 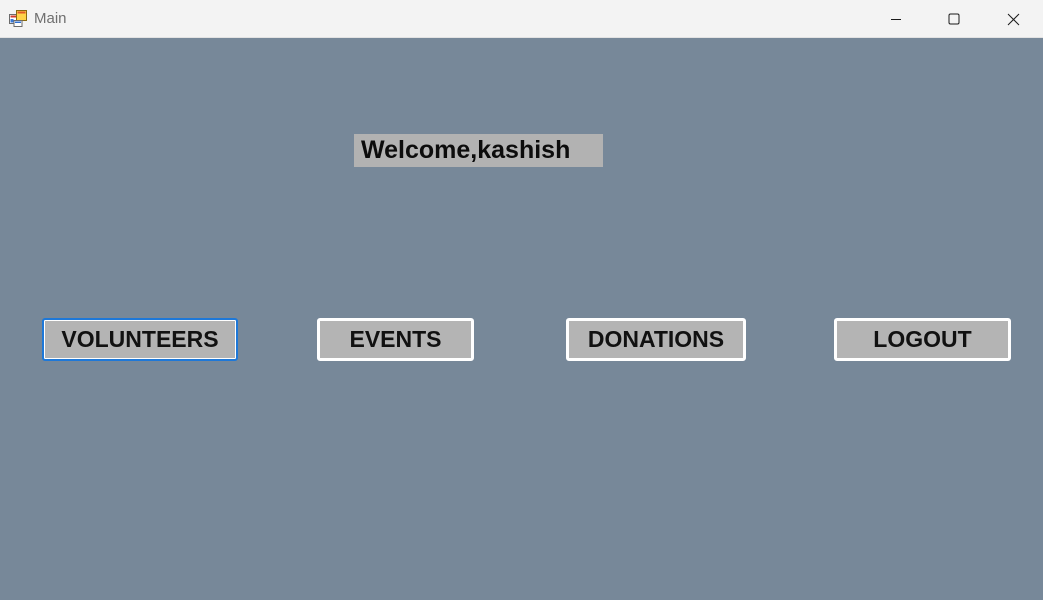 What do you see at coordinates (395, 339) in the screenshot?
I see `events-button: EVENTS` at bounding box center [395, 339].